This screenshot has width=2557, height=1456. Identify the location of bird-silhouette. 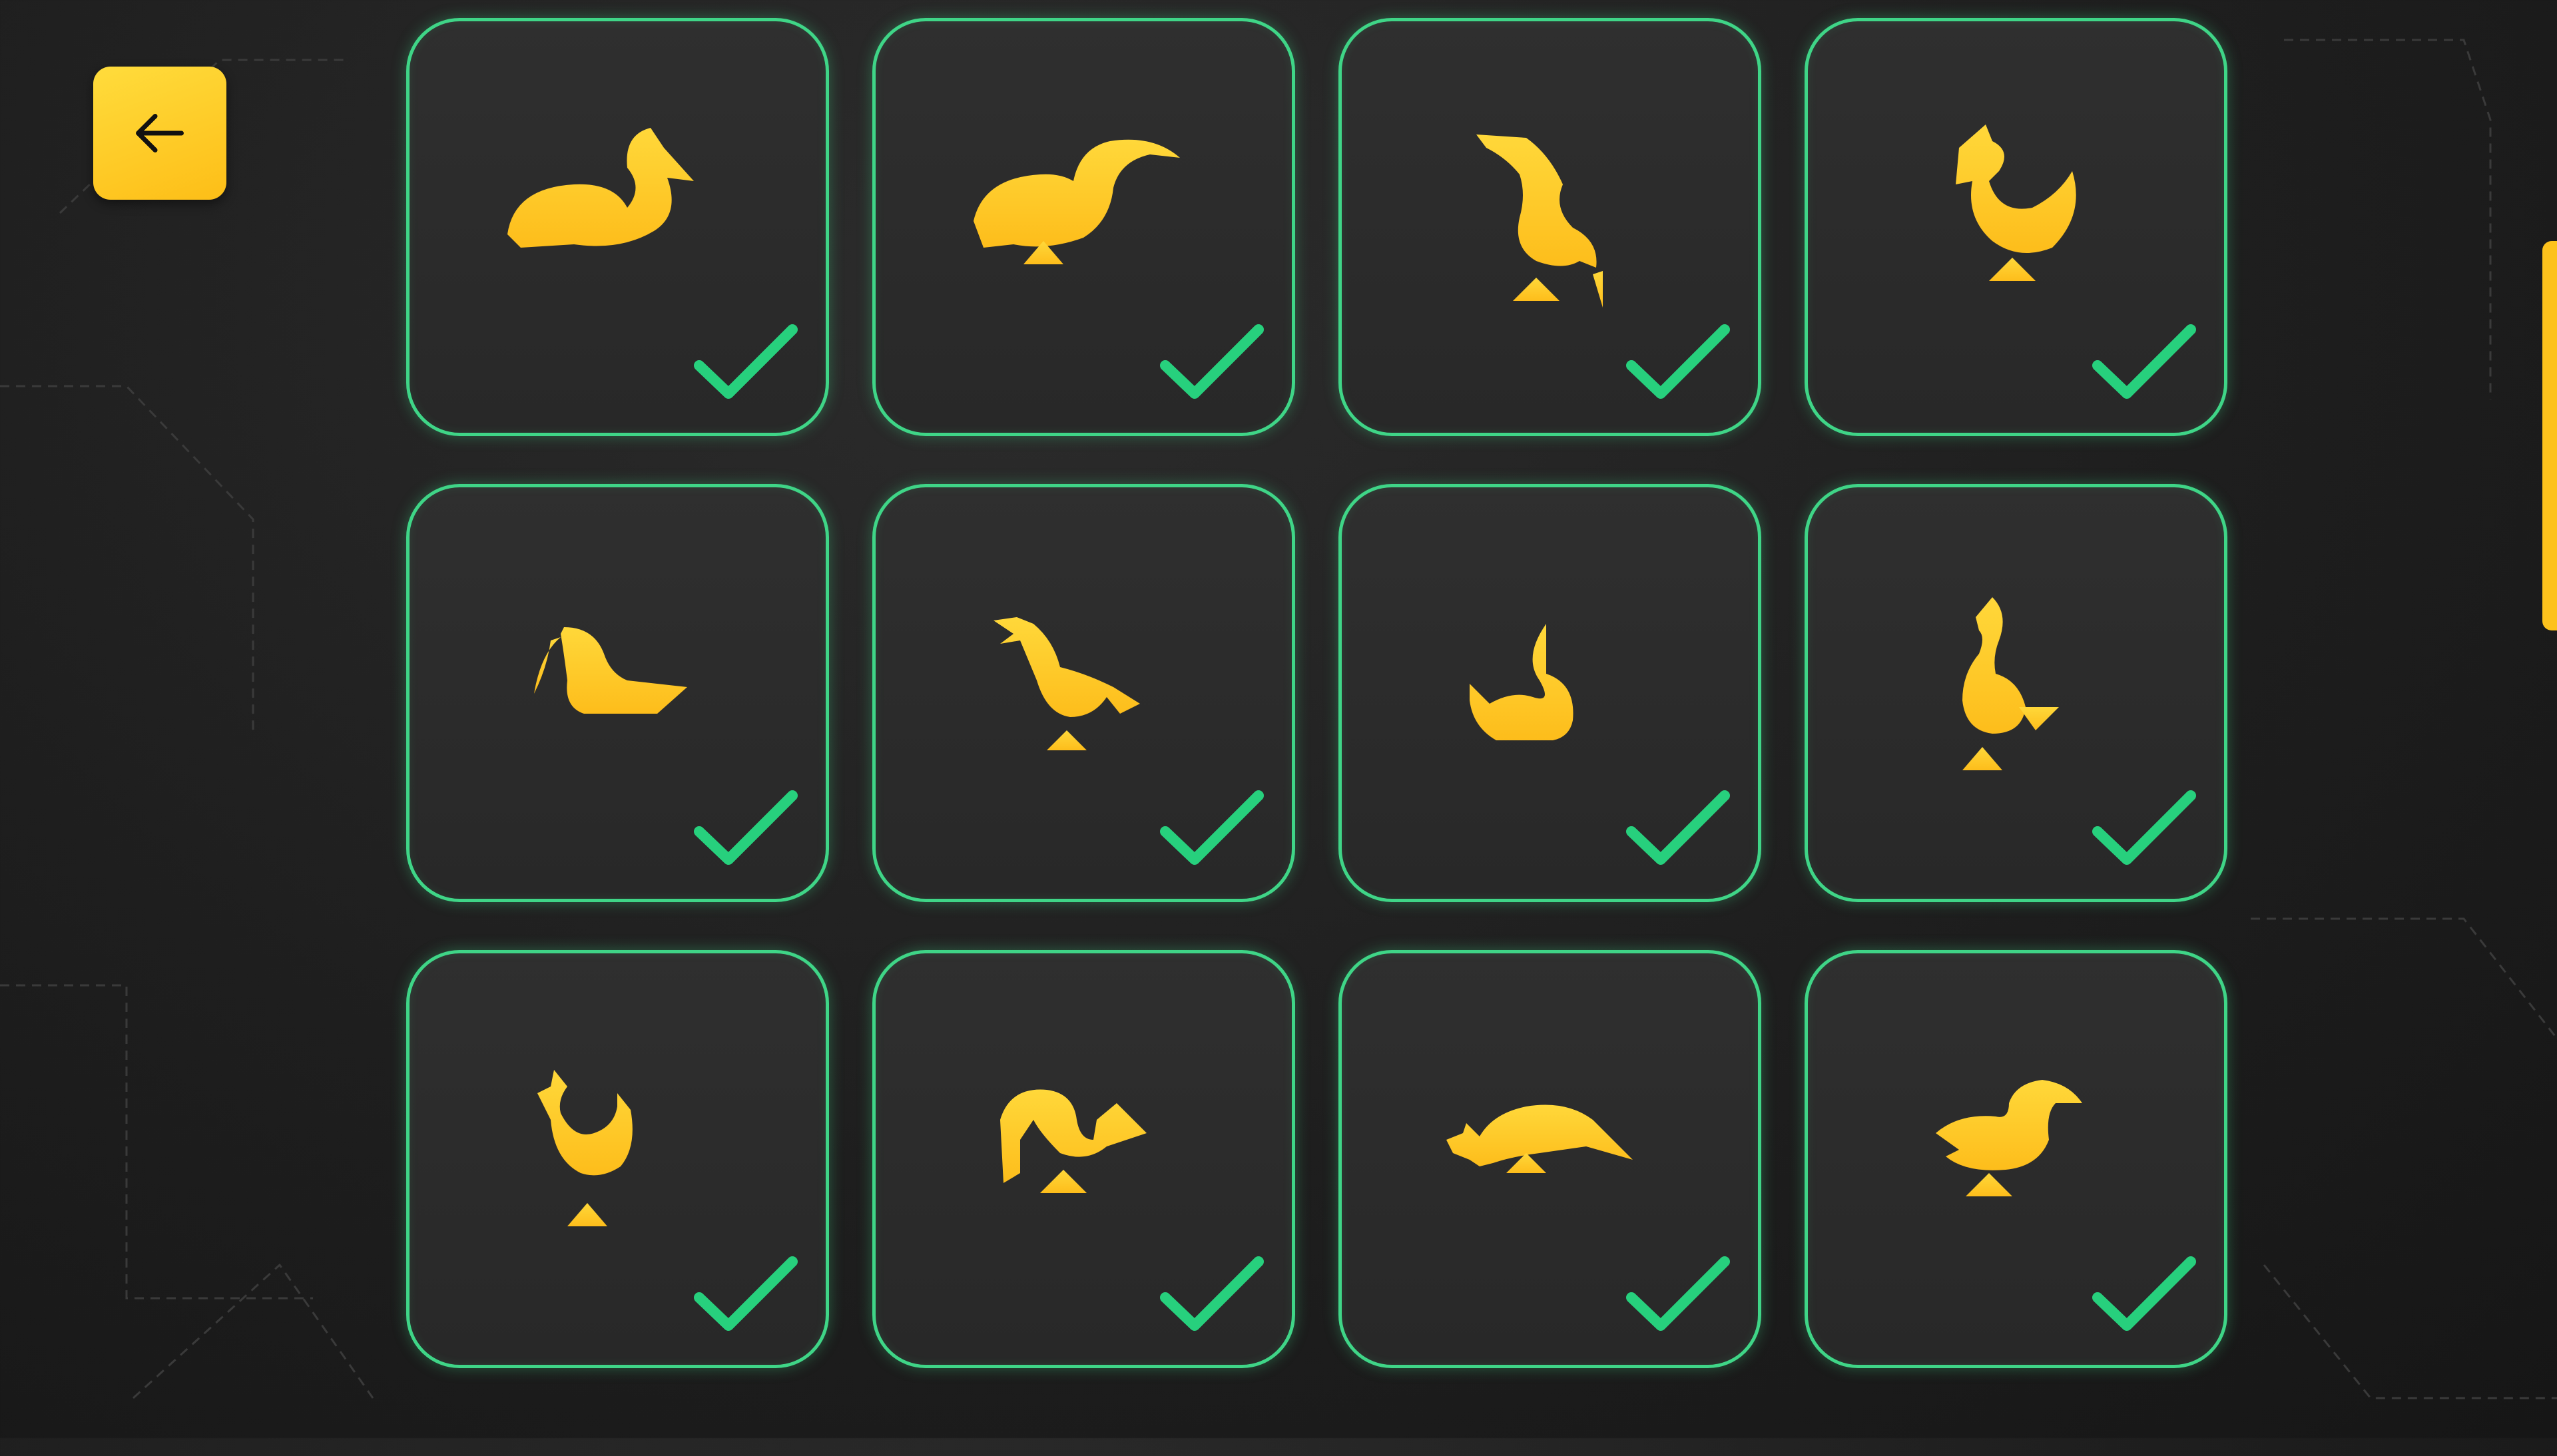
(2016, 203).